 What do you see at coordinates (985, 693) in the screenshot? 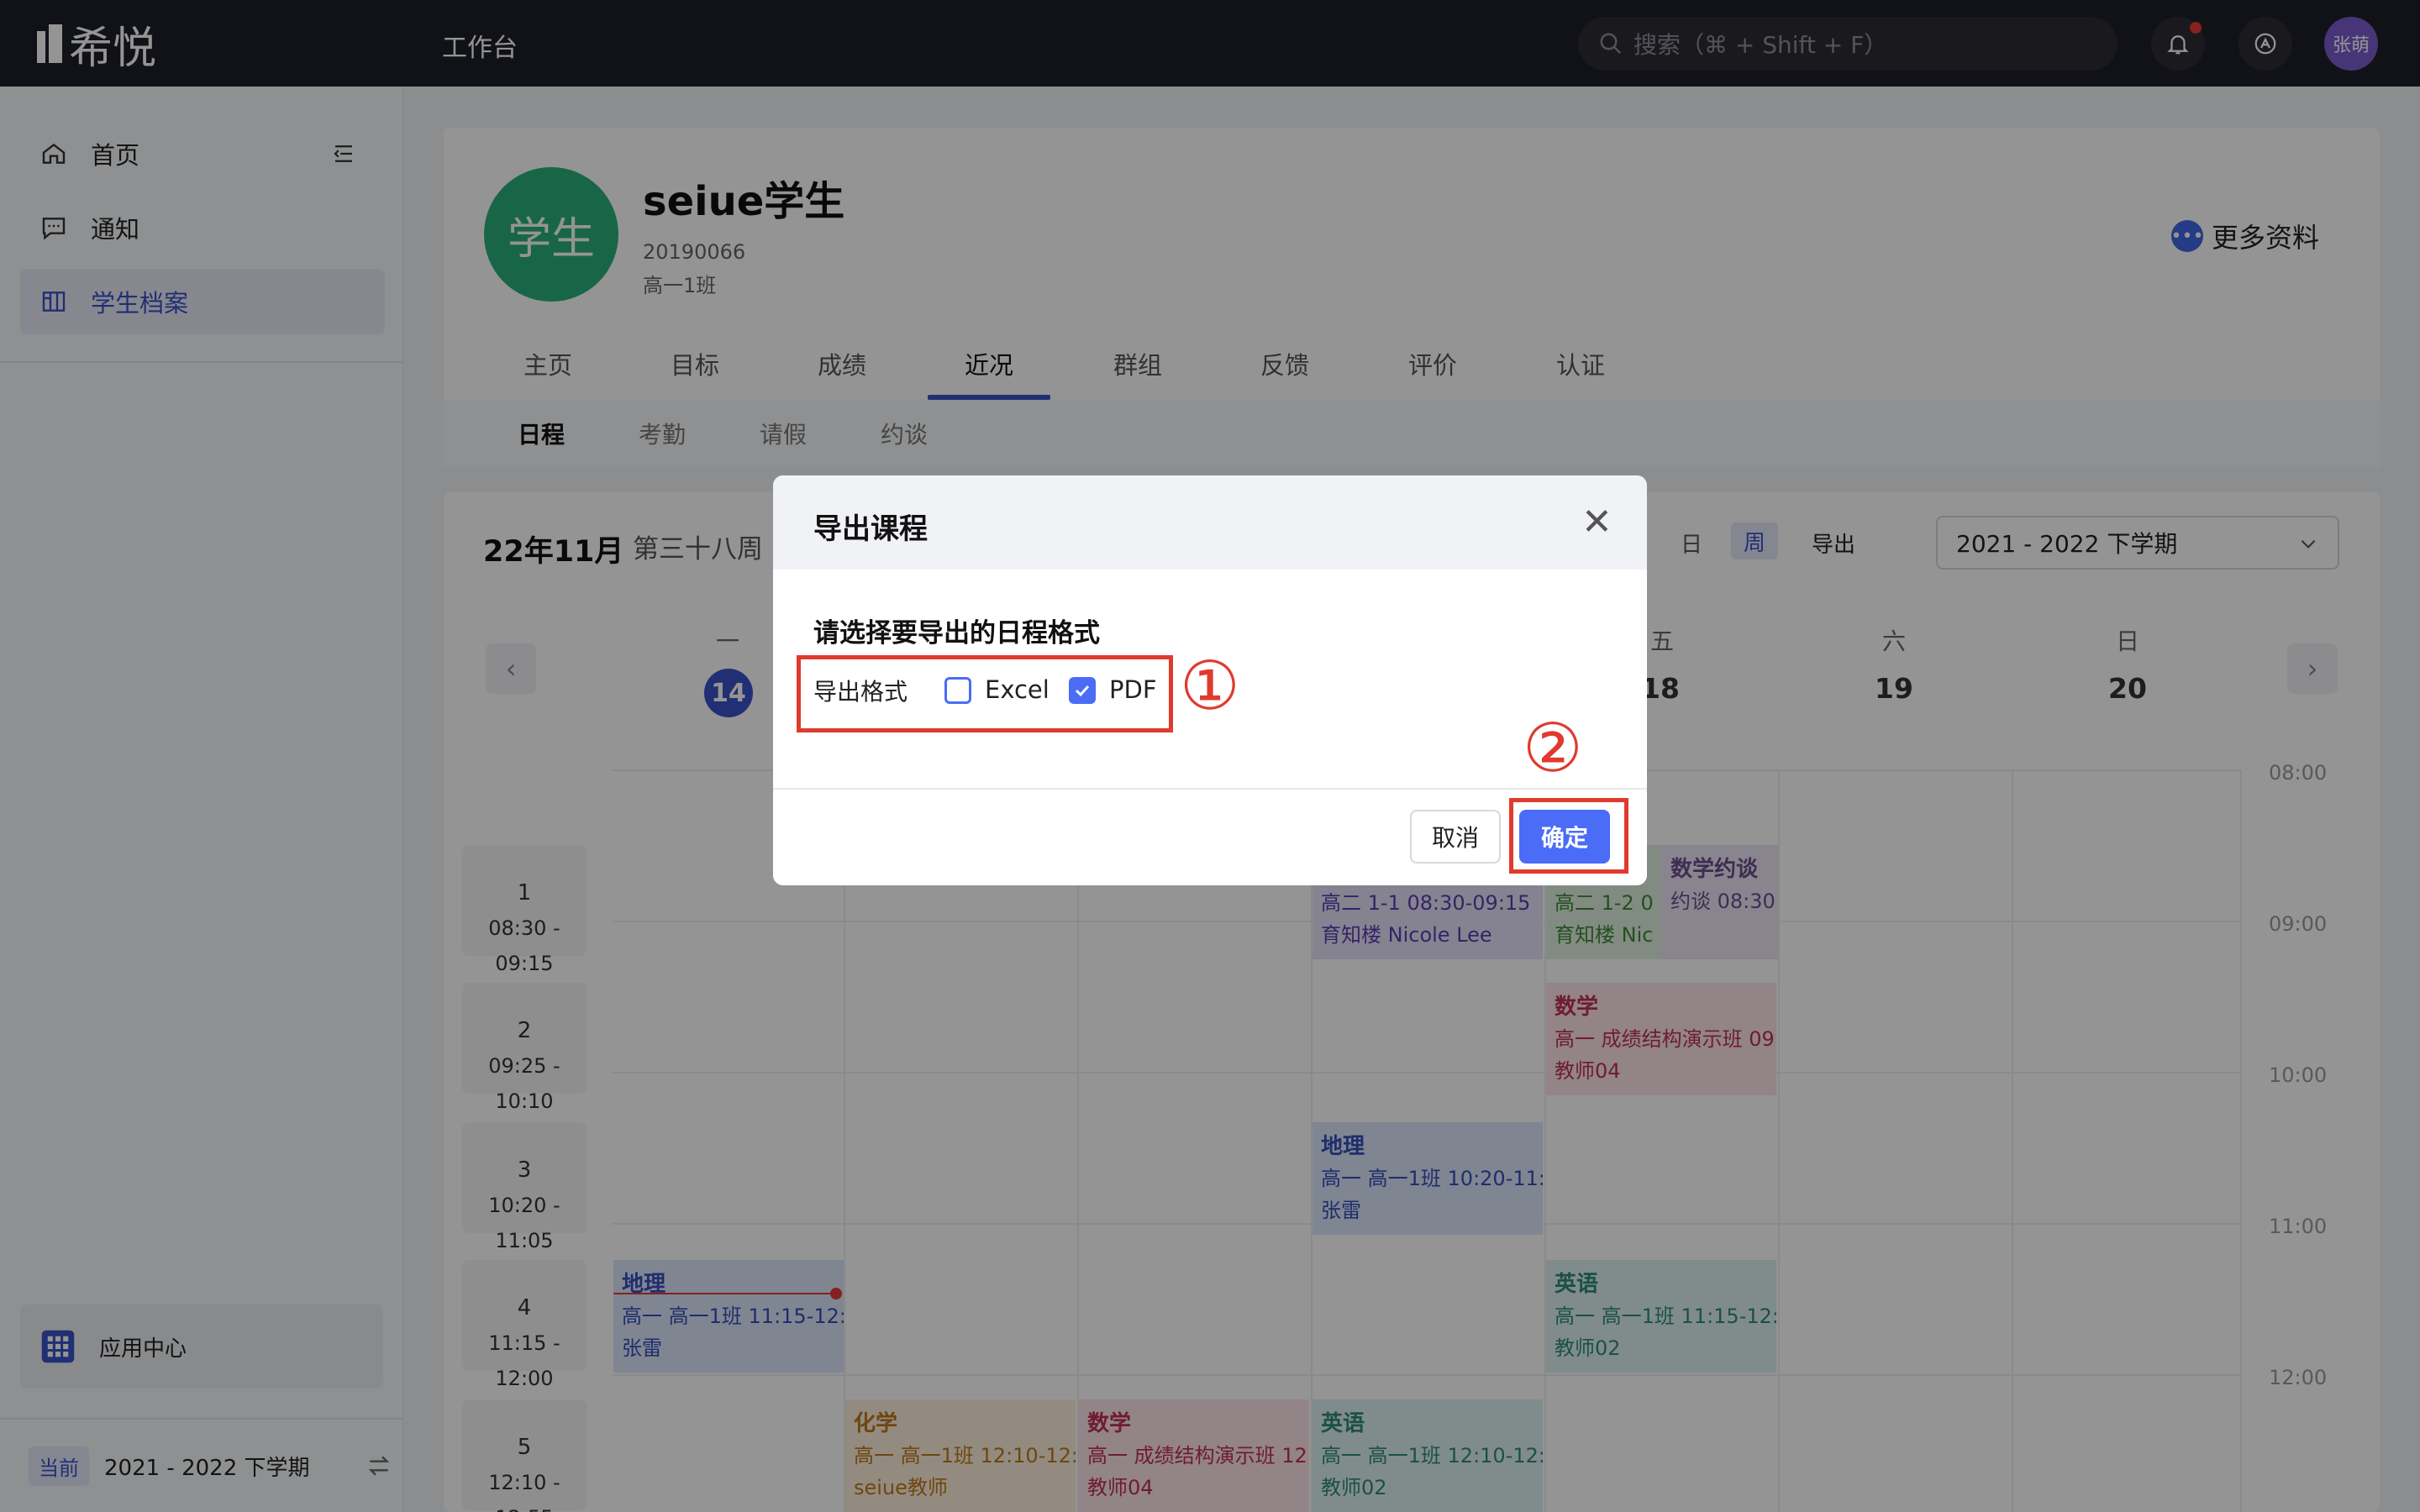
I see `annotation-highlight-format` at bounding box center [985, 693].